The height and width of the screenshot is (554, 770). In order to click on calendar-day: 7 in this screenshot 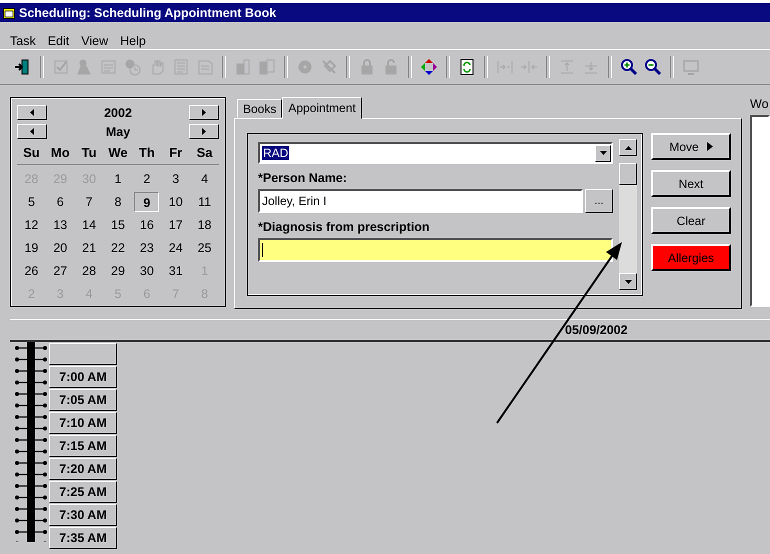, I will do `click(89, 202)`.